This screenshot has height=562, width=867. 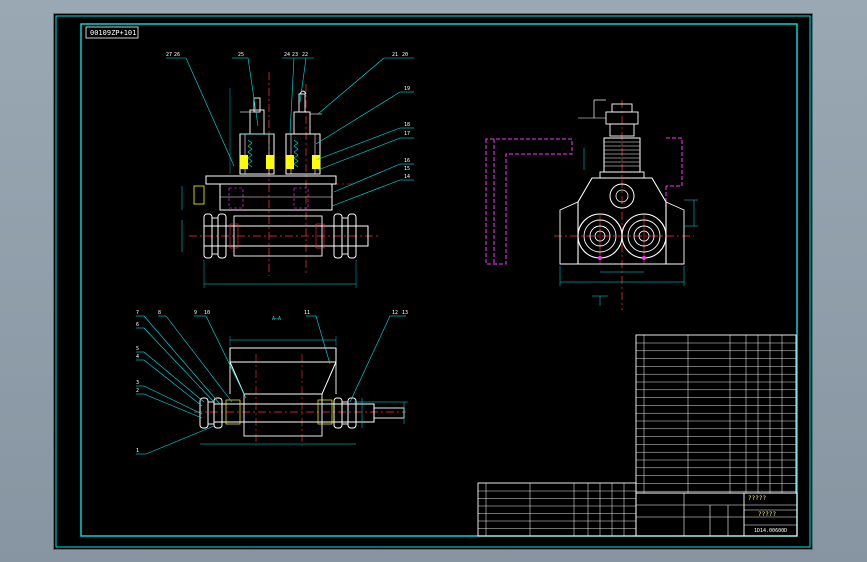 What do you see at coordinates (405, 55) in the screenshot?
I see `svg-text: 20` at bounding box center [405, 55].